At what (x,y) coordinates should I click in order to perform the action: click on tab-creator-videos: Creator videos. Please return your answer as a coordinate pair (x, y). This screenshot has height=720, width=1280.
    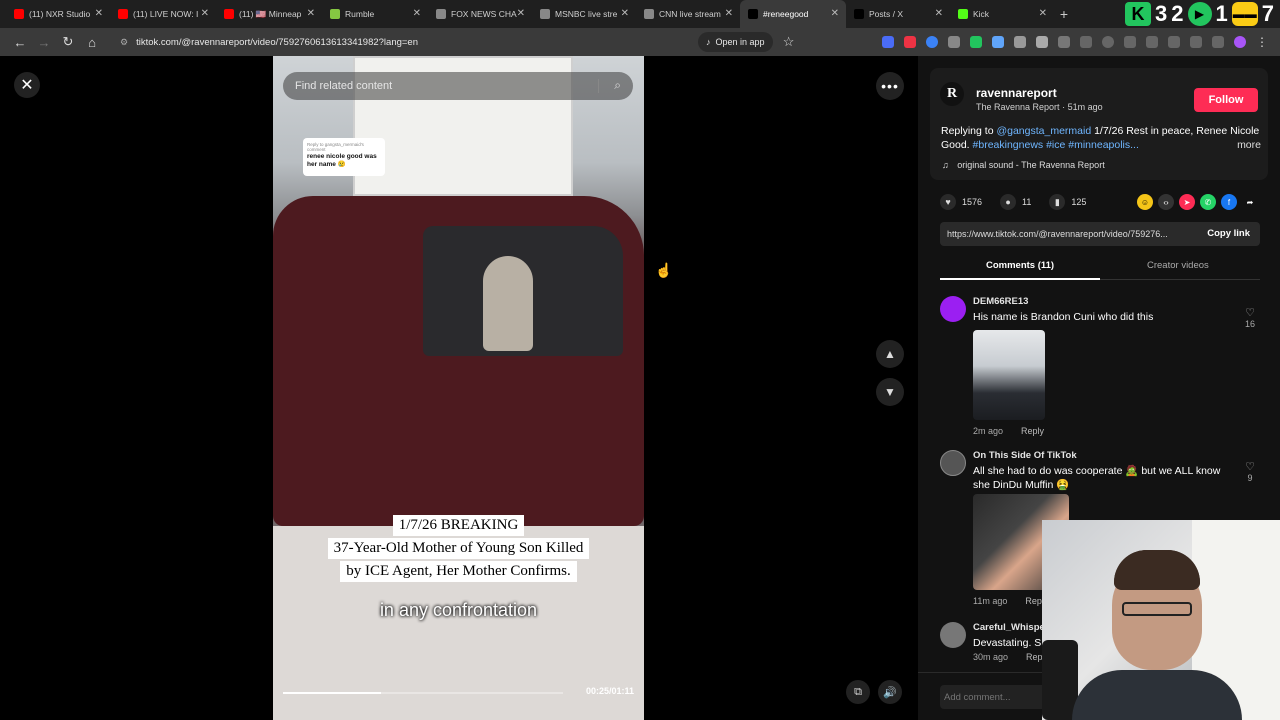
    Looking at the image, I should click on (1178, 265).